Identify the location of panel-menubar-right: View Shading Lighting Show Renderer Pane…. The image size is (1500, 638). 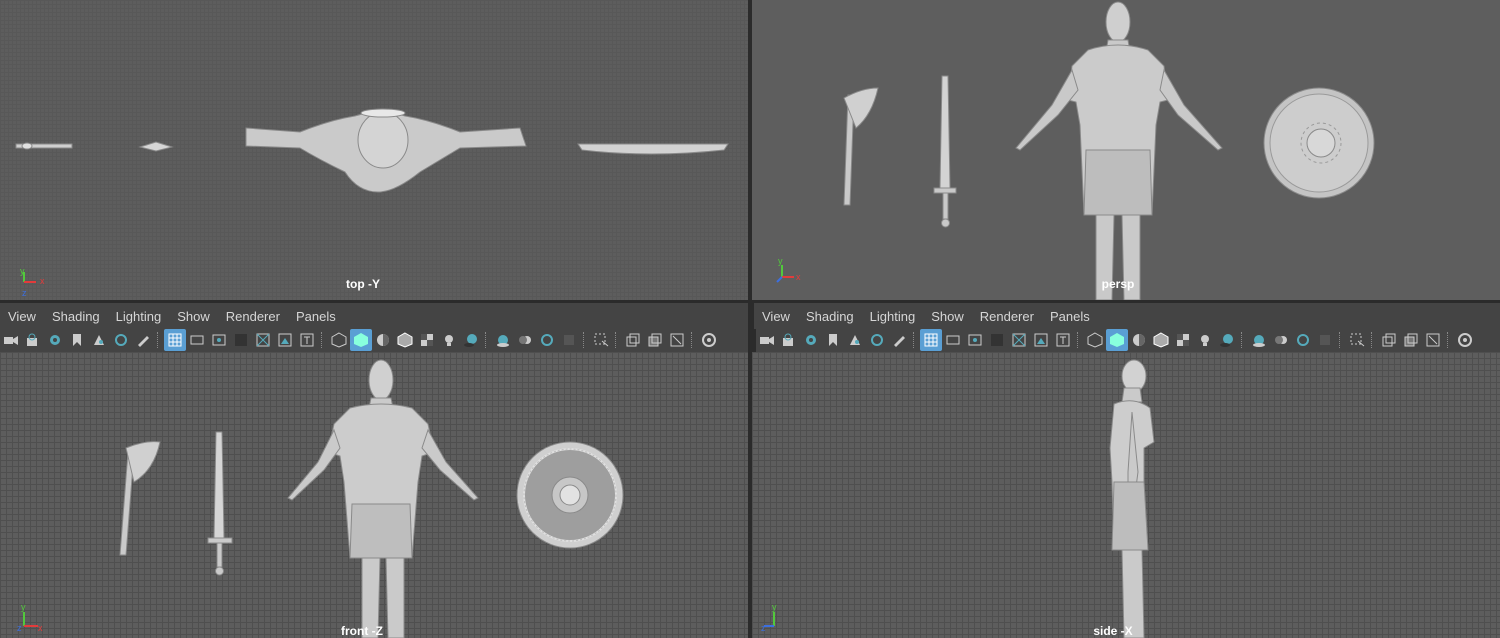
(1127, 316).